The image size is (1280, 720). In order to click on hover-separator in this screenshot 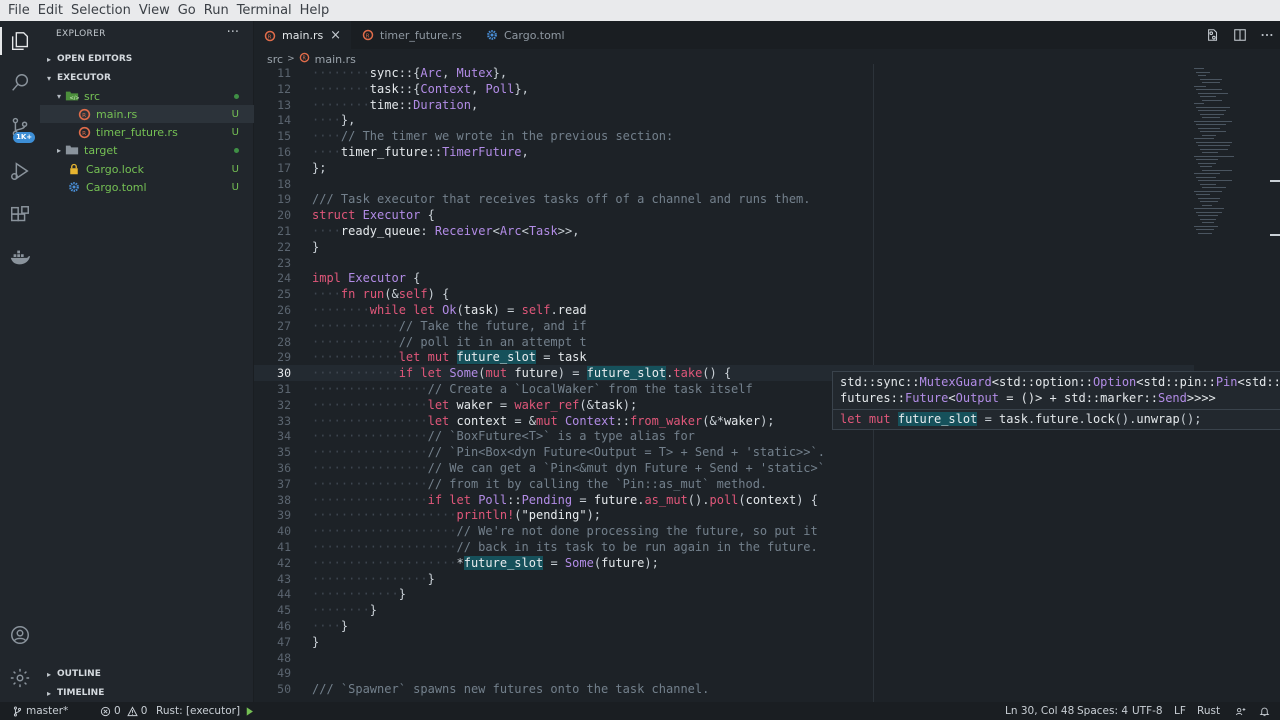, I will do `click(1056, 409)`.